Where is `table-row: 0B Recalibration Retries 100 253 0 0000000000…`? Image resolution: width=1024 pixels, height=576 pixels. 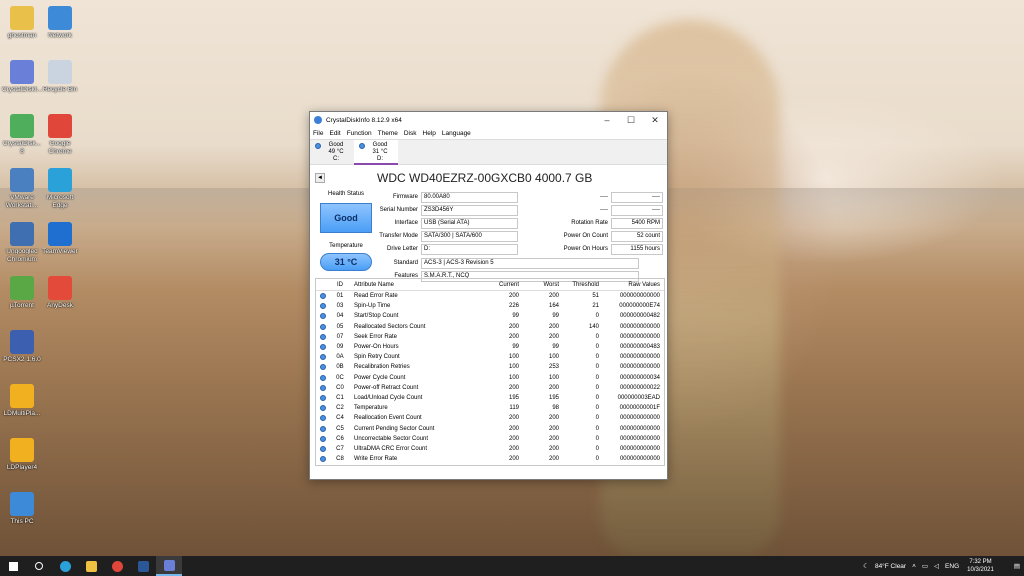
table-row: 0B Recalibration Retries 100 253 0 0000000000… is located at coordinates (490, 367).